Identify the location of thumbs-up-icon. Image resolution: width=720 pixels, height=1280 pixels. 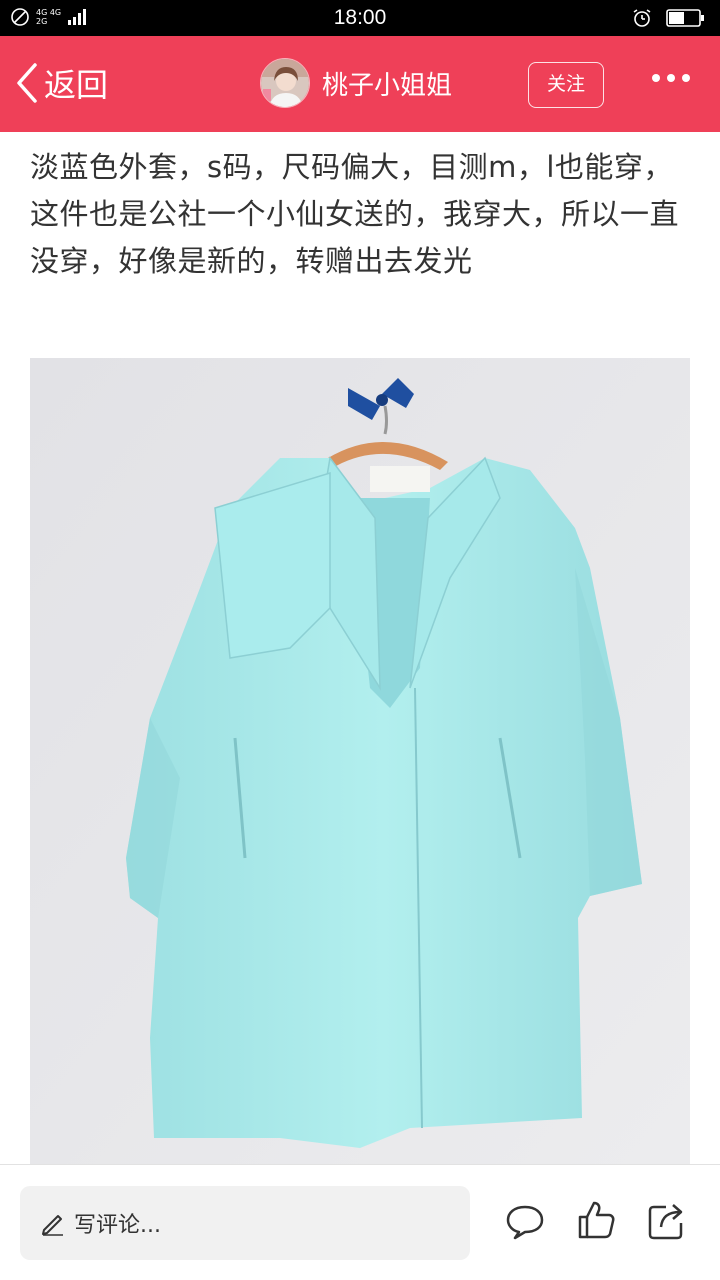
(596, 1220).